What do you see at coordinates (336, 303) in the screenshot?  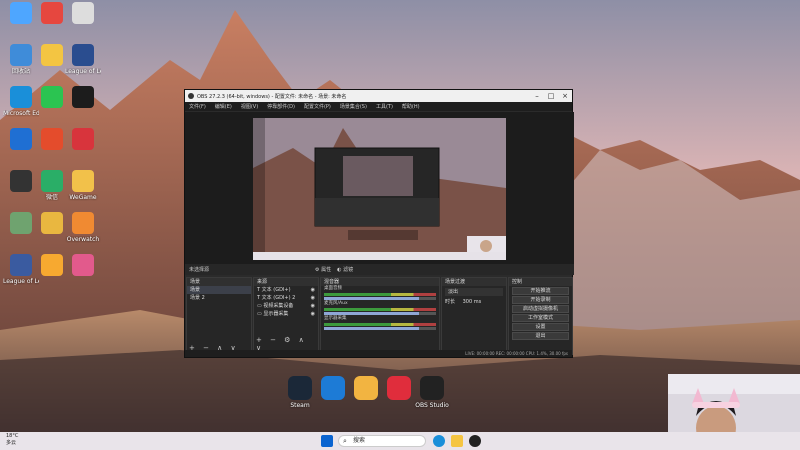 I see `mixer-channel-name: 麦克风/Aux` at bounding box center [336, 303].